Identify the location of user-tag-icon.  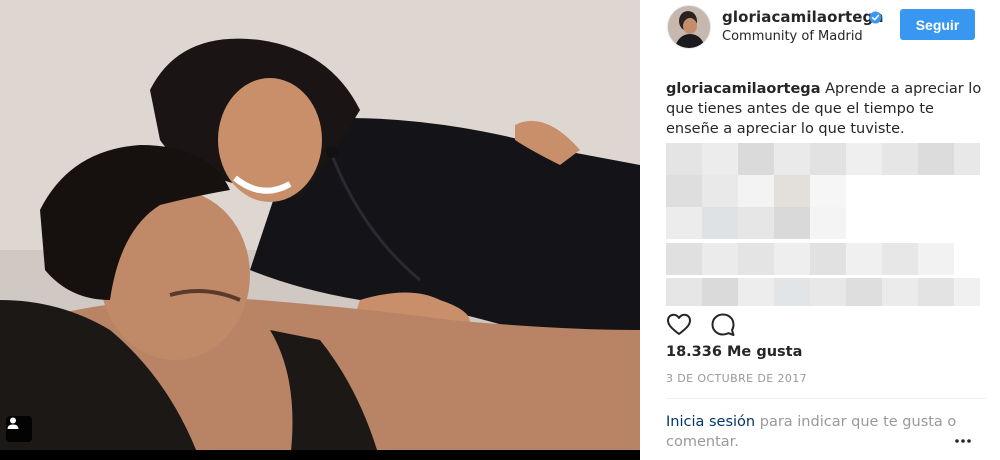
(19, 429).